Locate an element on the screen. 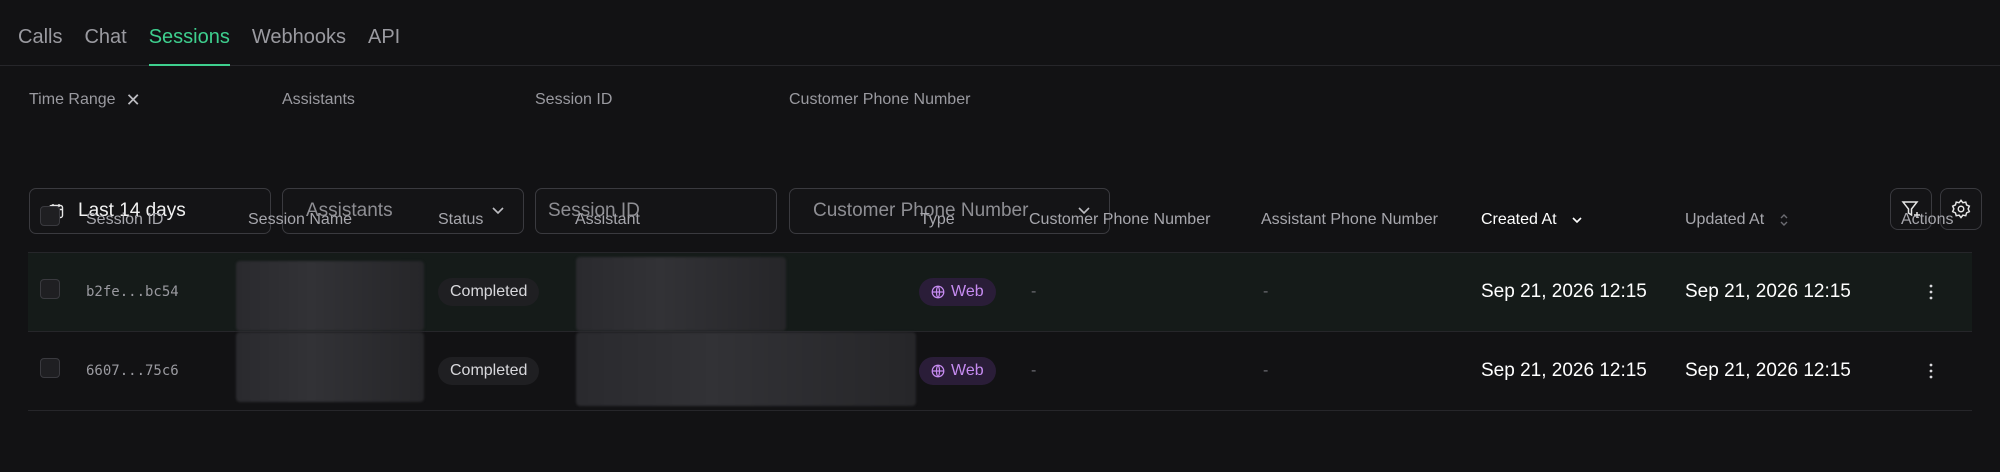 The image size is (2000, 472). col-type: Type is located at coordinates (937, 220).